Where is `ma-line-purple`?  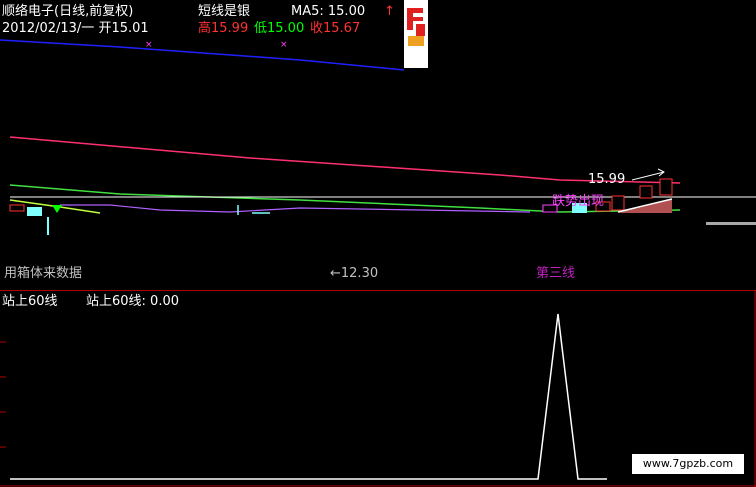
ma-line-purple is located at coordinates (295, 208).